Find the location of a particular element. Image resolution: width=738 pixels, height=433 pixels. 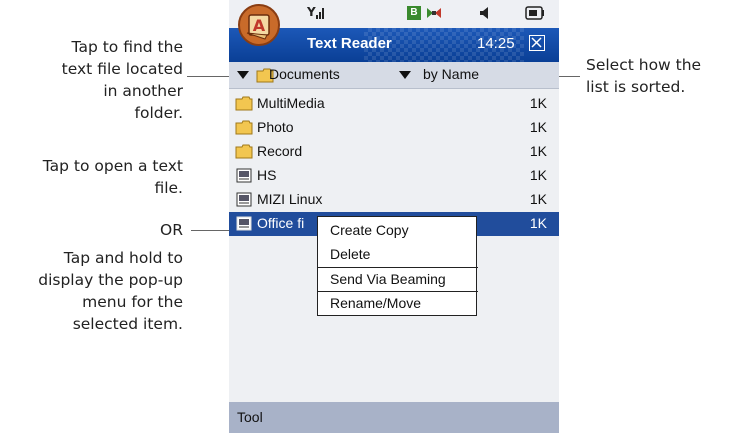

leader-line-file is located at coordinates (212, 230).